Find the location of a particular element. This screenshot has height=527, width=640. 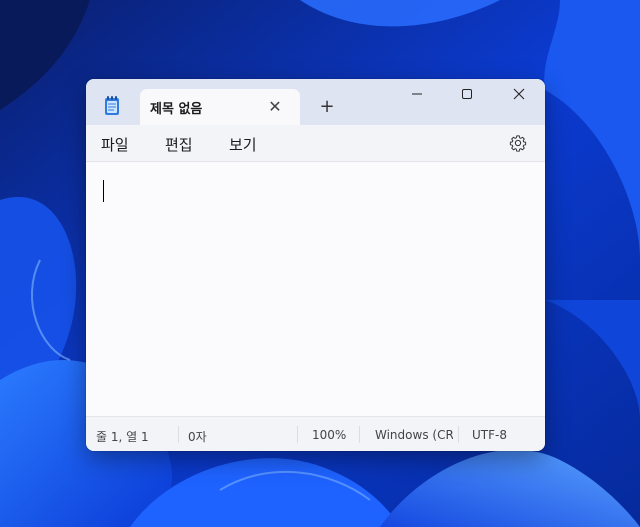

status-char-count: 0자 is located at coordinates (197, 437).